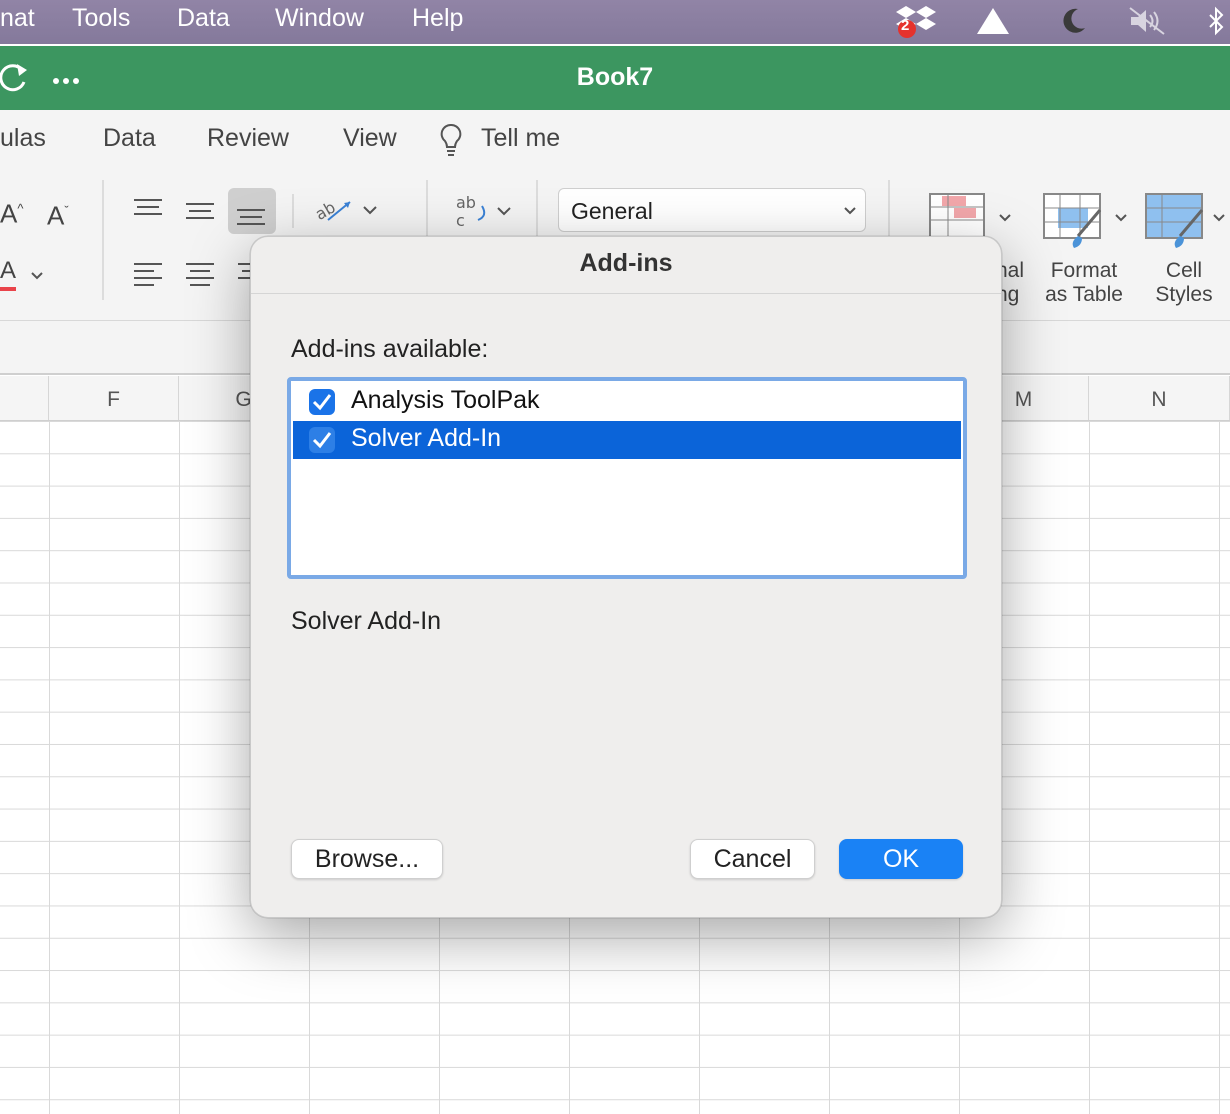 This screenshot has width=1230, height=1114. Describe the element at coordinates (1073, 23) in the screenshot. I see `moon-icon` at that location.